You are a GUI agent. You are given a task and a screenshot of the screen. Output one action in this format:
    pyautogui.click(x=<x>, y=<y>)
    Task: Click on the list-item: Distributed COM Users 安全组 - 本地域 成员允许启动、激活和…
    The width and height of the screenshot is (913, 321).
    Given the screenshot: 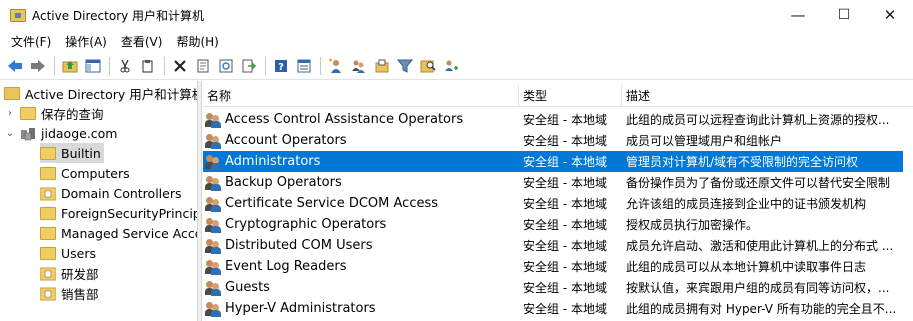 What is the action you would take?
    pyautogui.click(x=553, y=245)
    